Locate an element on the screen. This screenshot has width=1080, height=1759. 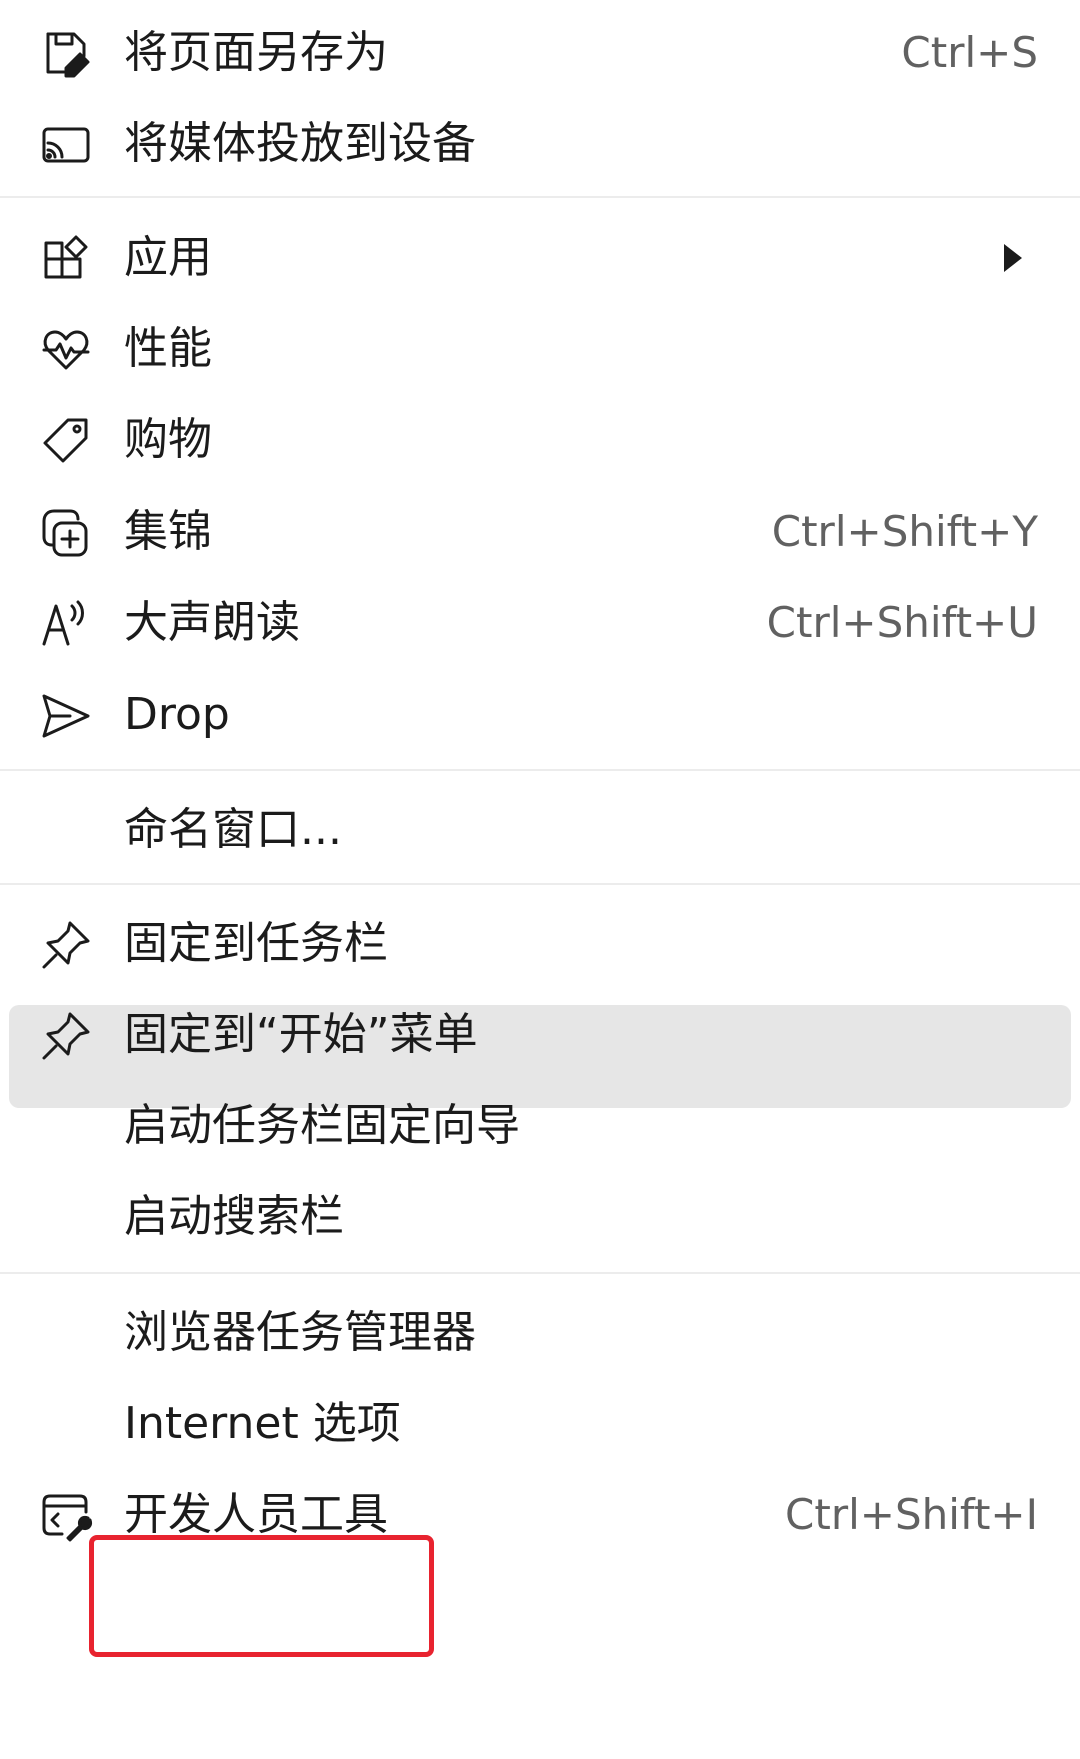
read-aloud-icon is located at coordinates (66, 624).